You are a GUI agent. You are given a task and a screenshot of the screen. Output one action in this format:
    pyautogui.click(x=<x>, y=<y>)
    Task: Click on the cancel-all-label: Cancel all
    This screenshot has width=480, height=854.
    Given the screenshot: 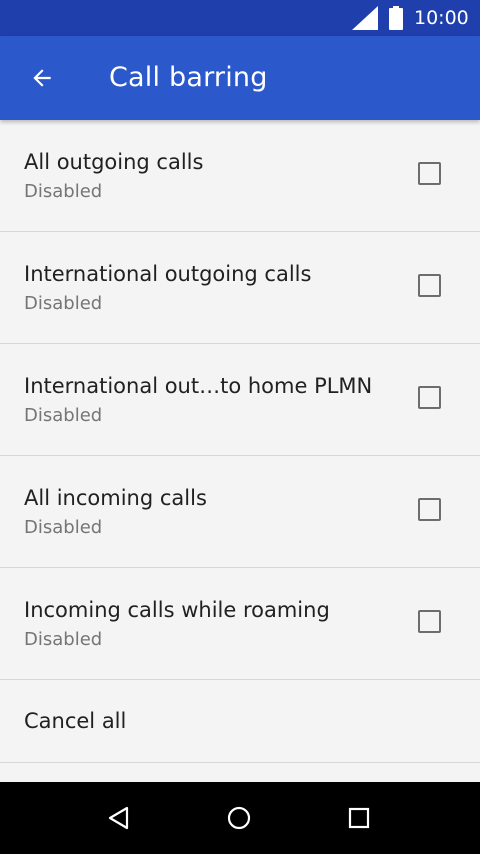 What is the action you would take?
    pyautogui.click(x=75, y=721)
    